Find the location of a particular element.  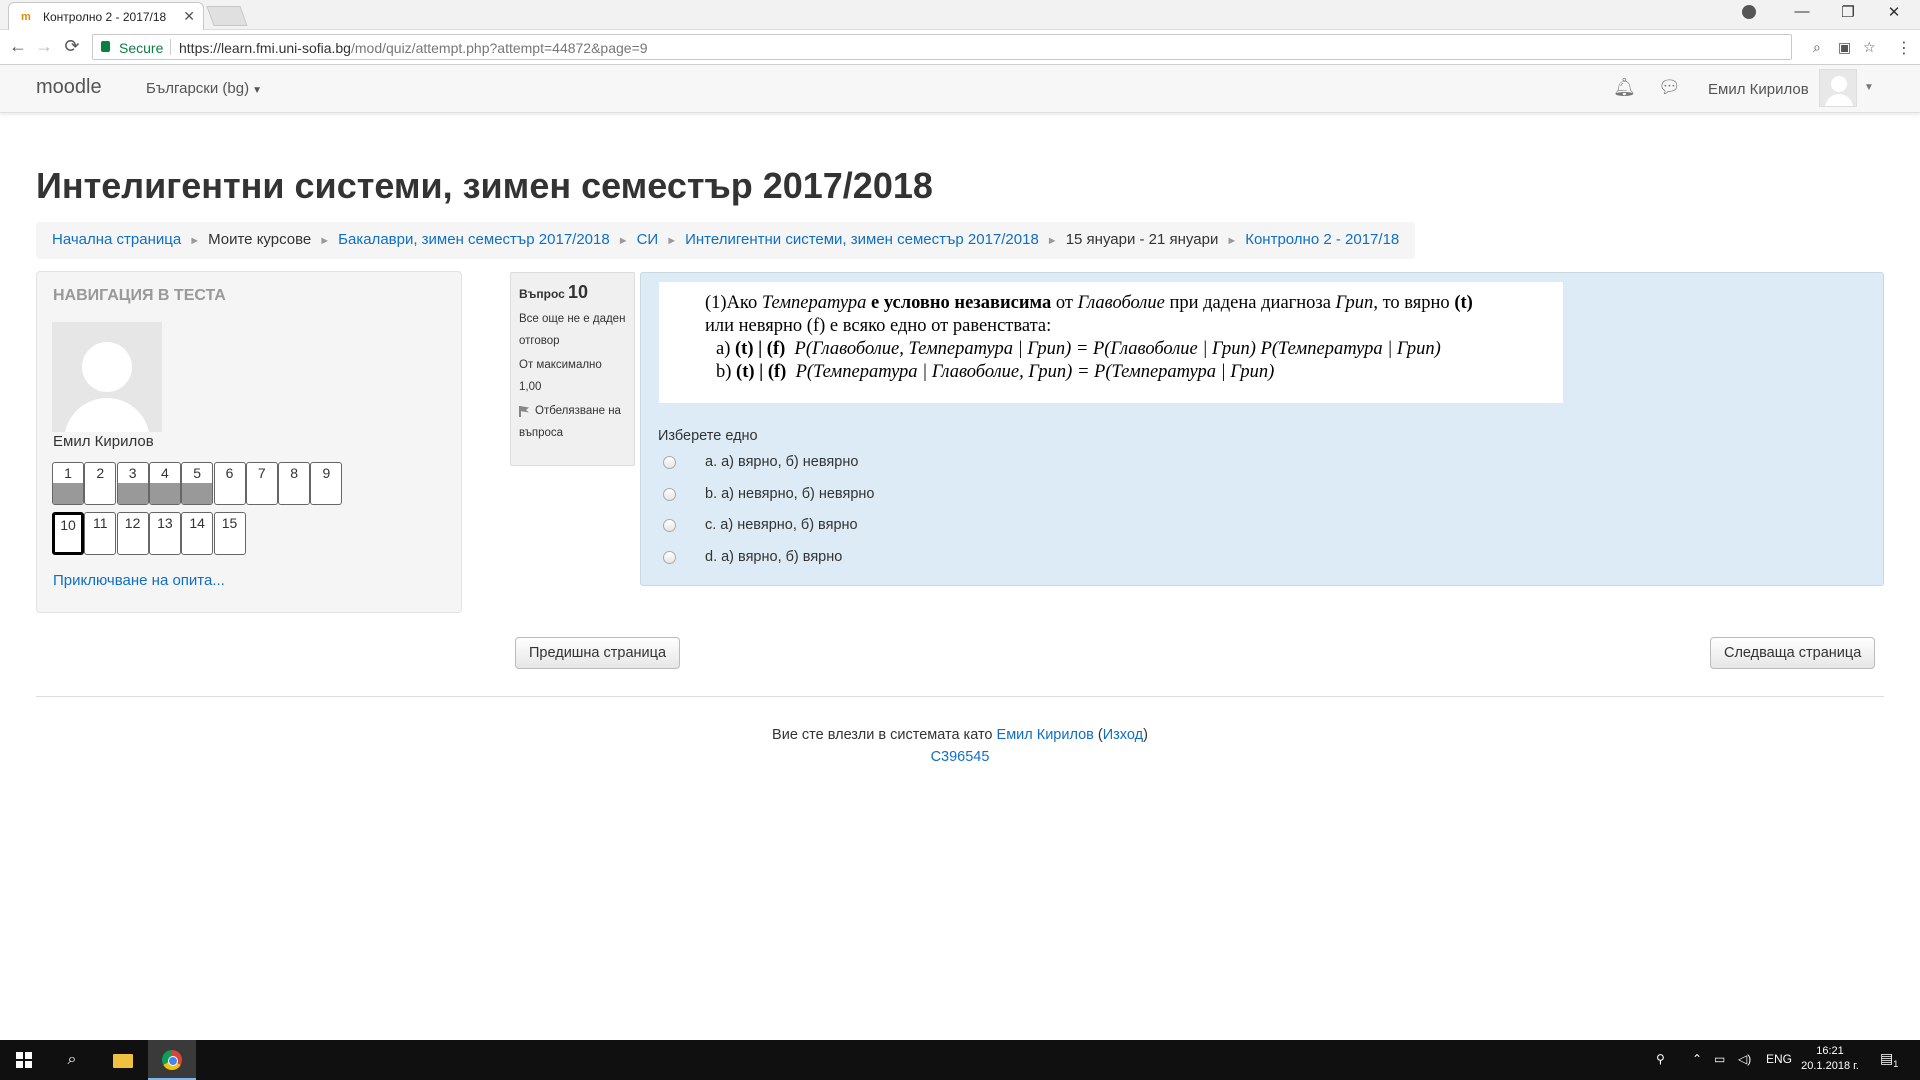

answer-option-label: a. а) вярно, б) невярно is located at coordinates (781, 462).